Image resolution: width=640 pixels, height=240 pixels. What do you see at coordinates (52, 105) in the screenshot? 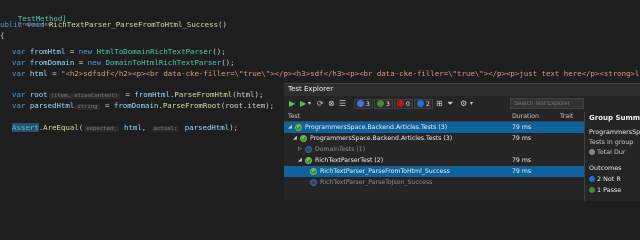
I see `variable-parsedhtml: parsedHtml` at bounding box center [52, 105].